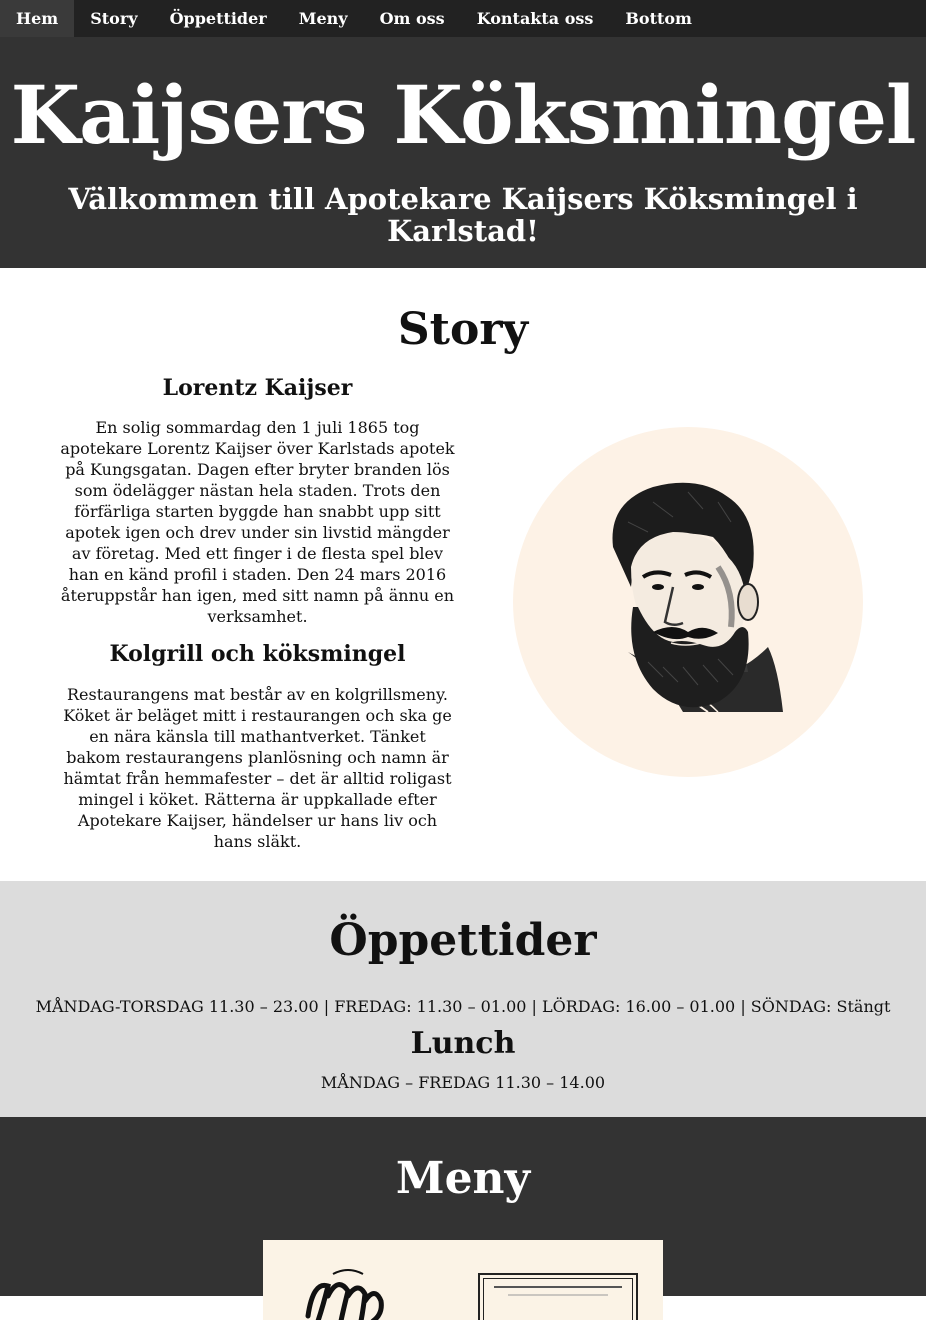 The height and width of the screenshot is (1320, 926). Describe the element at coordinates (257, 654) in the screenshot. I see `story-heading-kolgrill: Kolgrill och köksmingel` at that location.